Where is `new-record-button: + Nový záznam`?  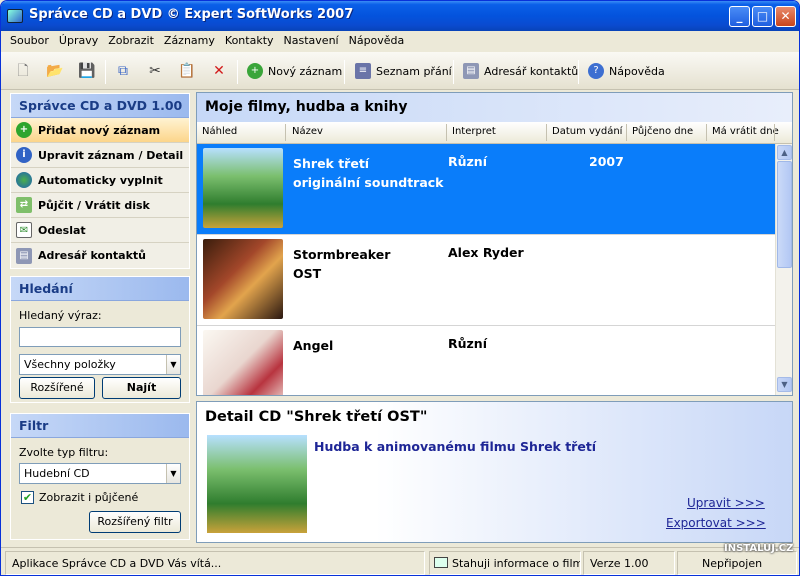
new-record-button: + Nový záznam is located at coordinates (294, 71).